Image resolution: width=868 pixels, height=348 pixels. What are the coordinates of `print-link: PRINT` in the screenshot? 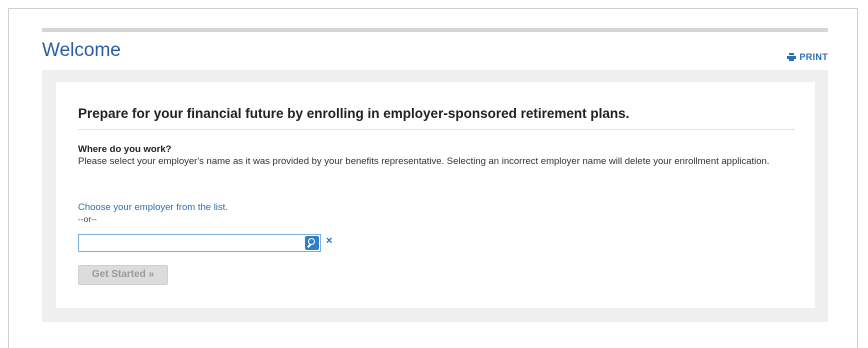 It's located at (807, 57).